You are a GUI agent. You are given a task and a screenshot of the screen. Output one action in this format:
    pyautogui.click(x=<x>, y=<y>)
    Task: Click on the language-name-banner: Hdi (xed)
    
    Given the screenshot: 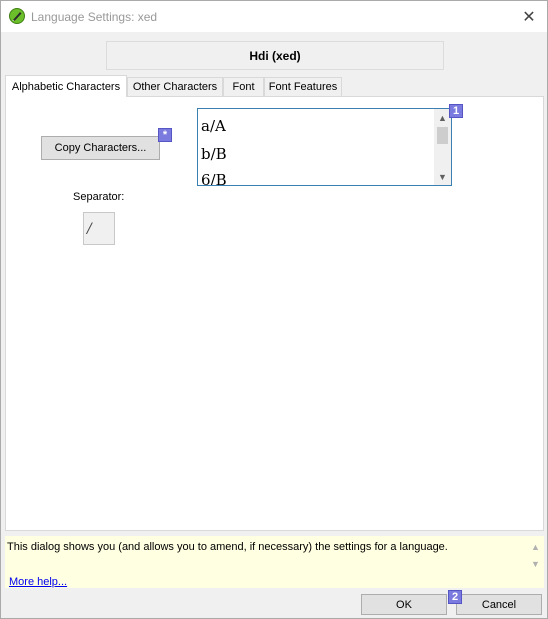 What is the action you would take?
    pyautogui.click(x=275, y=55)
    